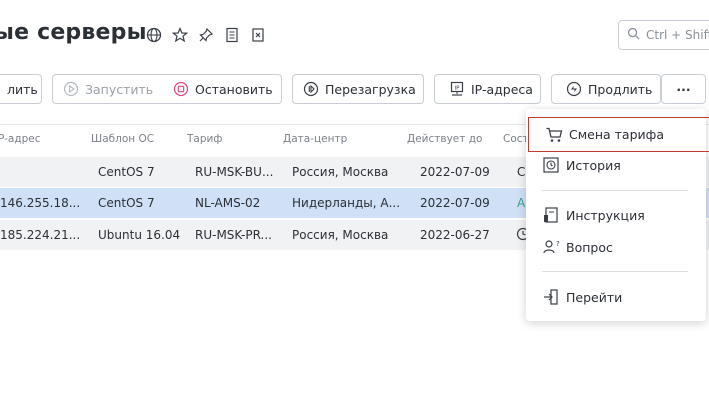  Describe the element at coordinates (516, 139) in the screenshot. I see `col-status: Сост` at that location.